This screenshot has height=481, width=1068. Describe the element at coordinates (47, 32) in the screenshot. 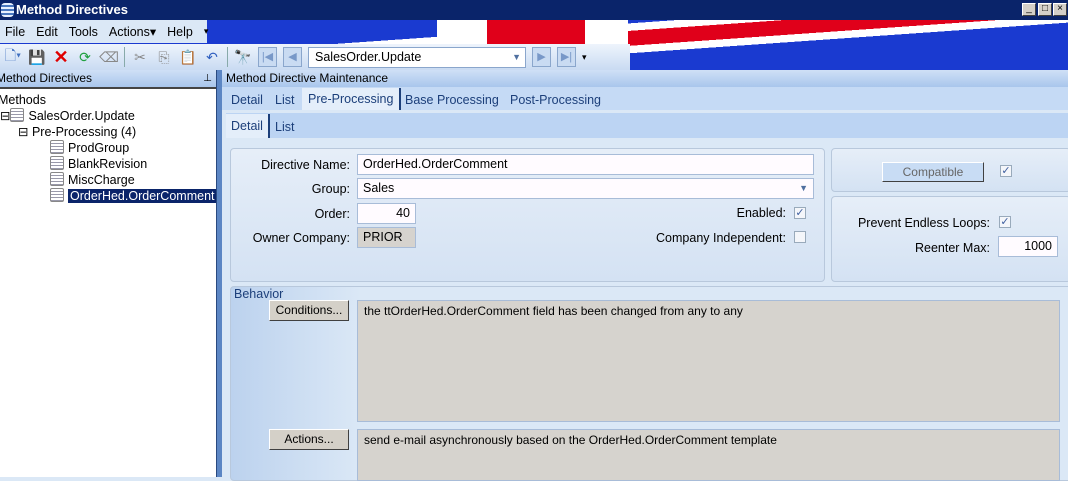

I see `menu-edit: Edit` at that location.